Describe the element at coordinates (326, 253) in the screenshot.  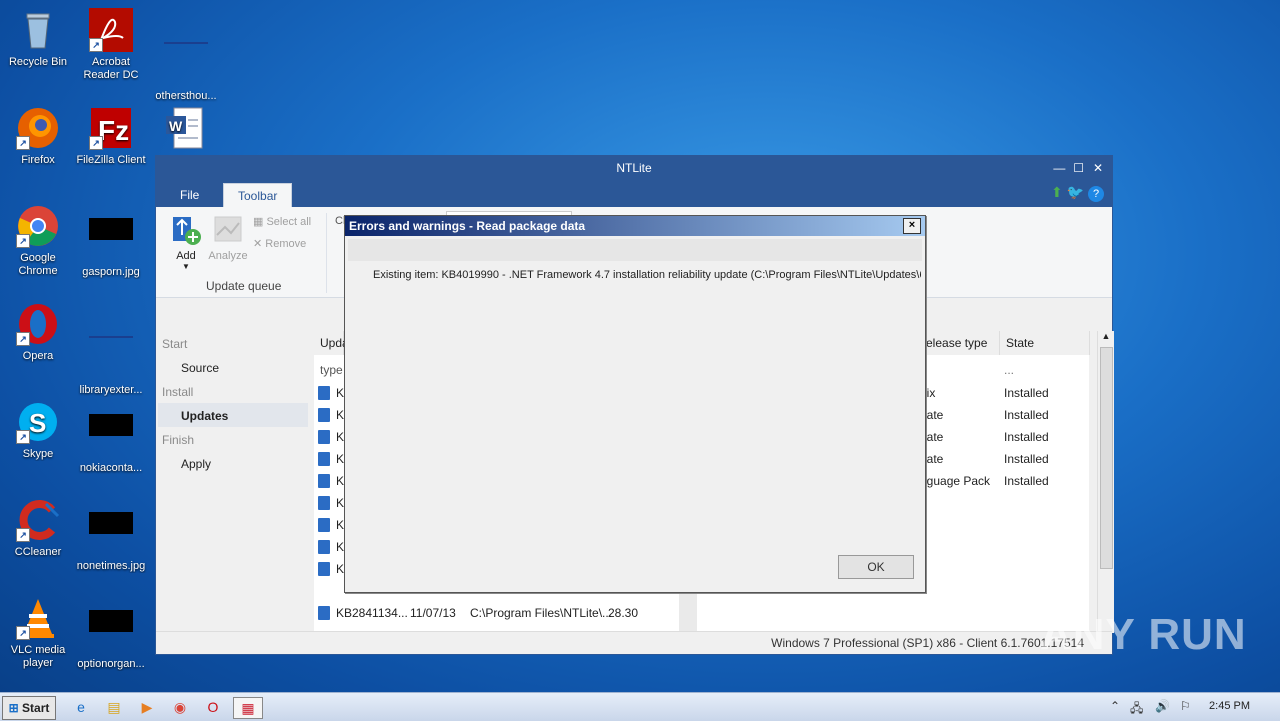
I see `ribbon-divider` at that location.